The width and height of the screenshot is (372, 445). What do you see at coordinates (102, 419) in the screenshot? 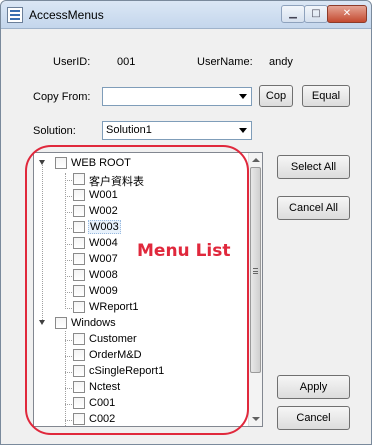
I see `tree-item-label: C002` at bounding box center [102, 419].